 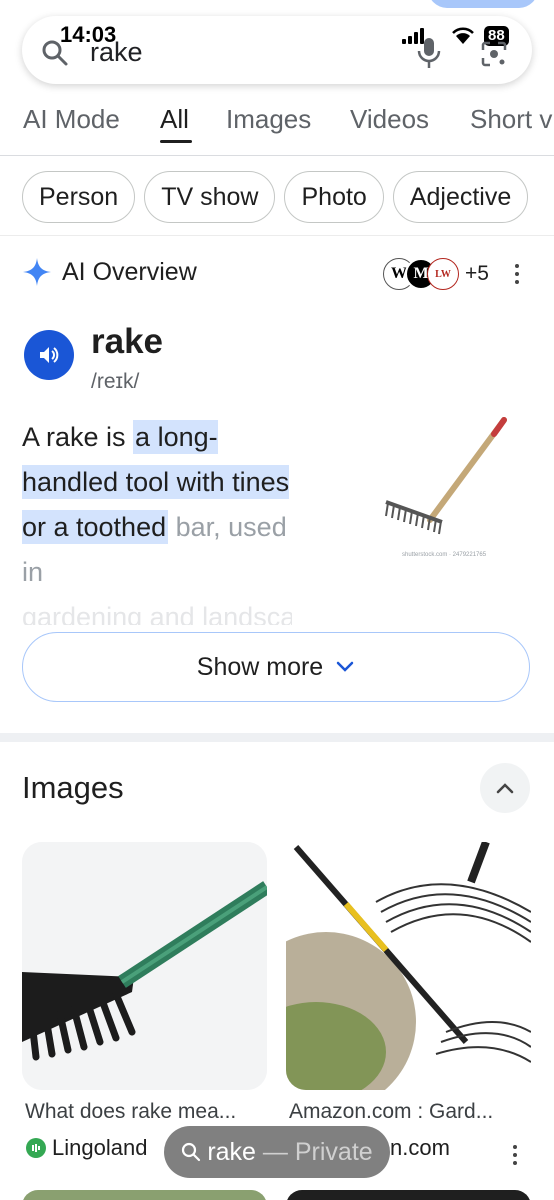 I want to click on lingoland-favicon-icon, so click(x=36, y=1148).